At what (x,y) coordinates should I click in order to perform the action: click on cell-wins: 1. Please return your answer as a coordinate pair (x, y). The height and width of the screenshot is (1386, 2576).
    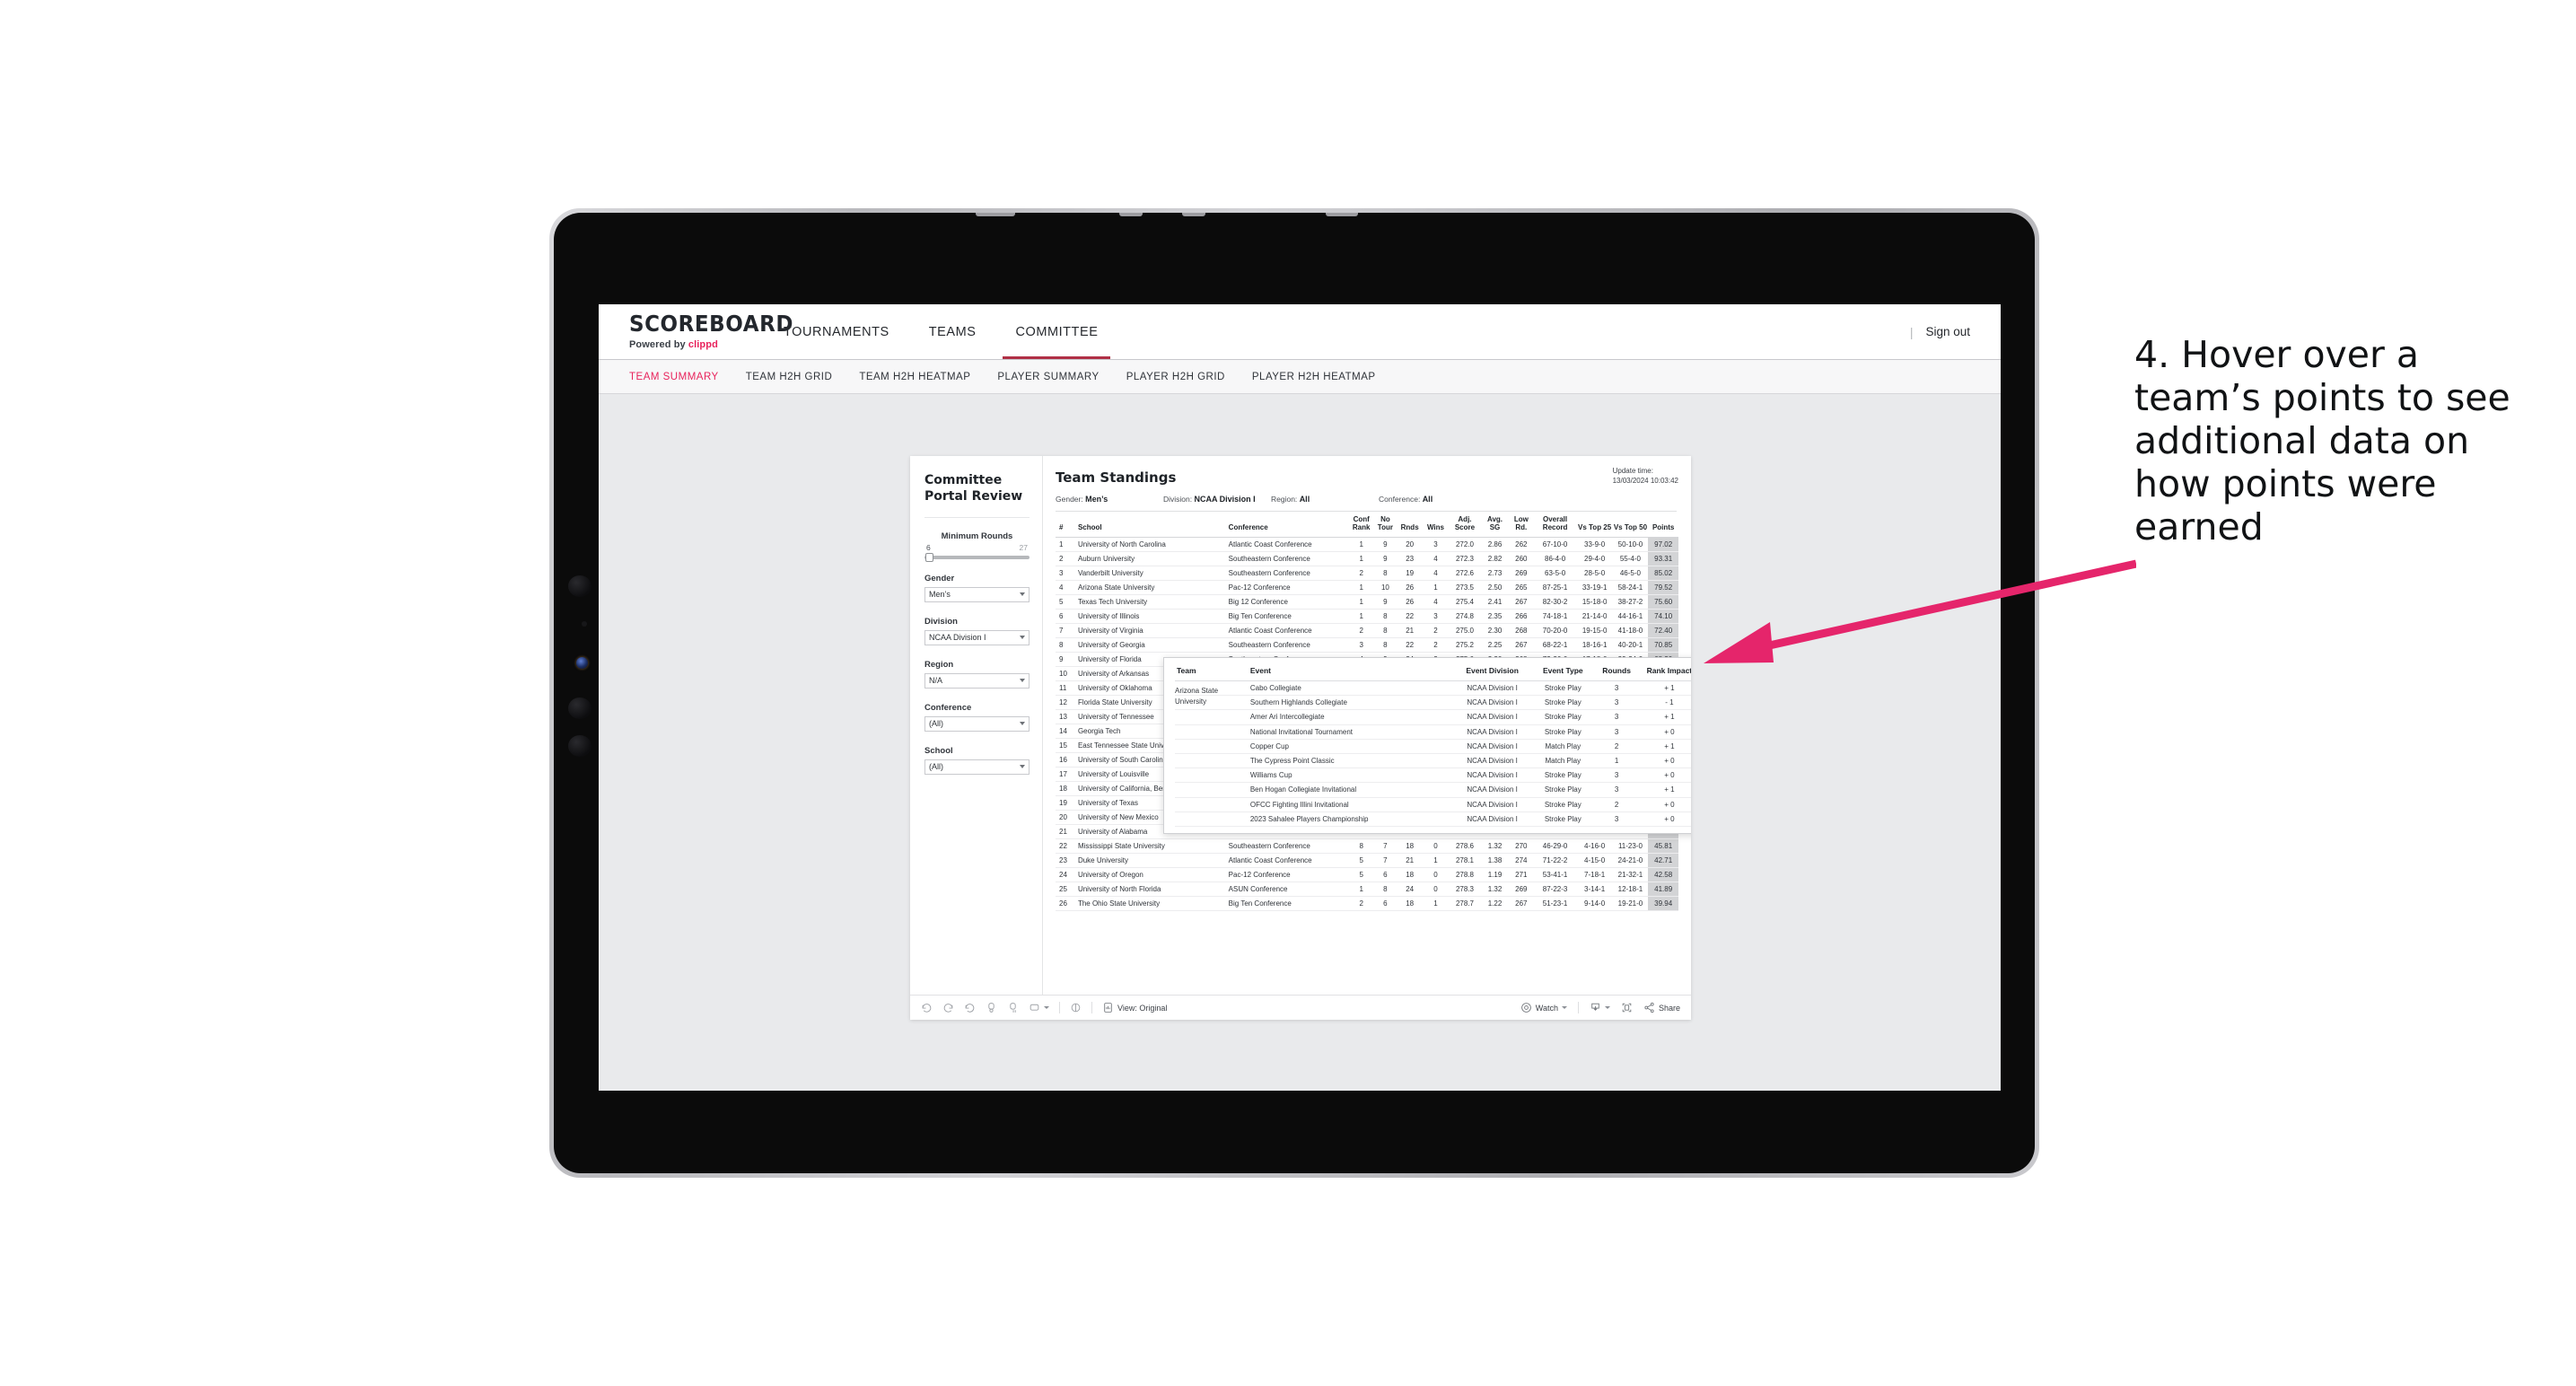
    Looking at the image, I should click on (1436, 587).